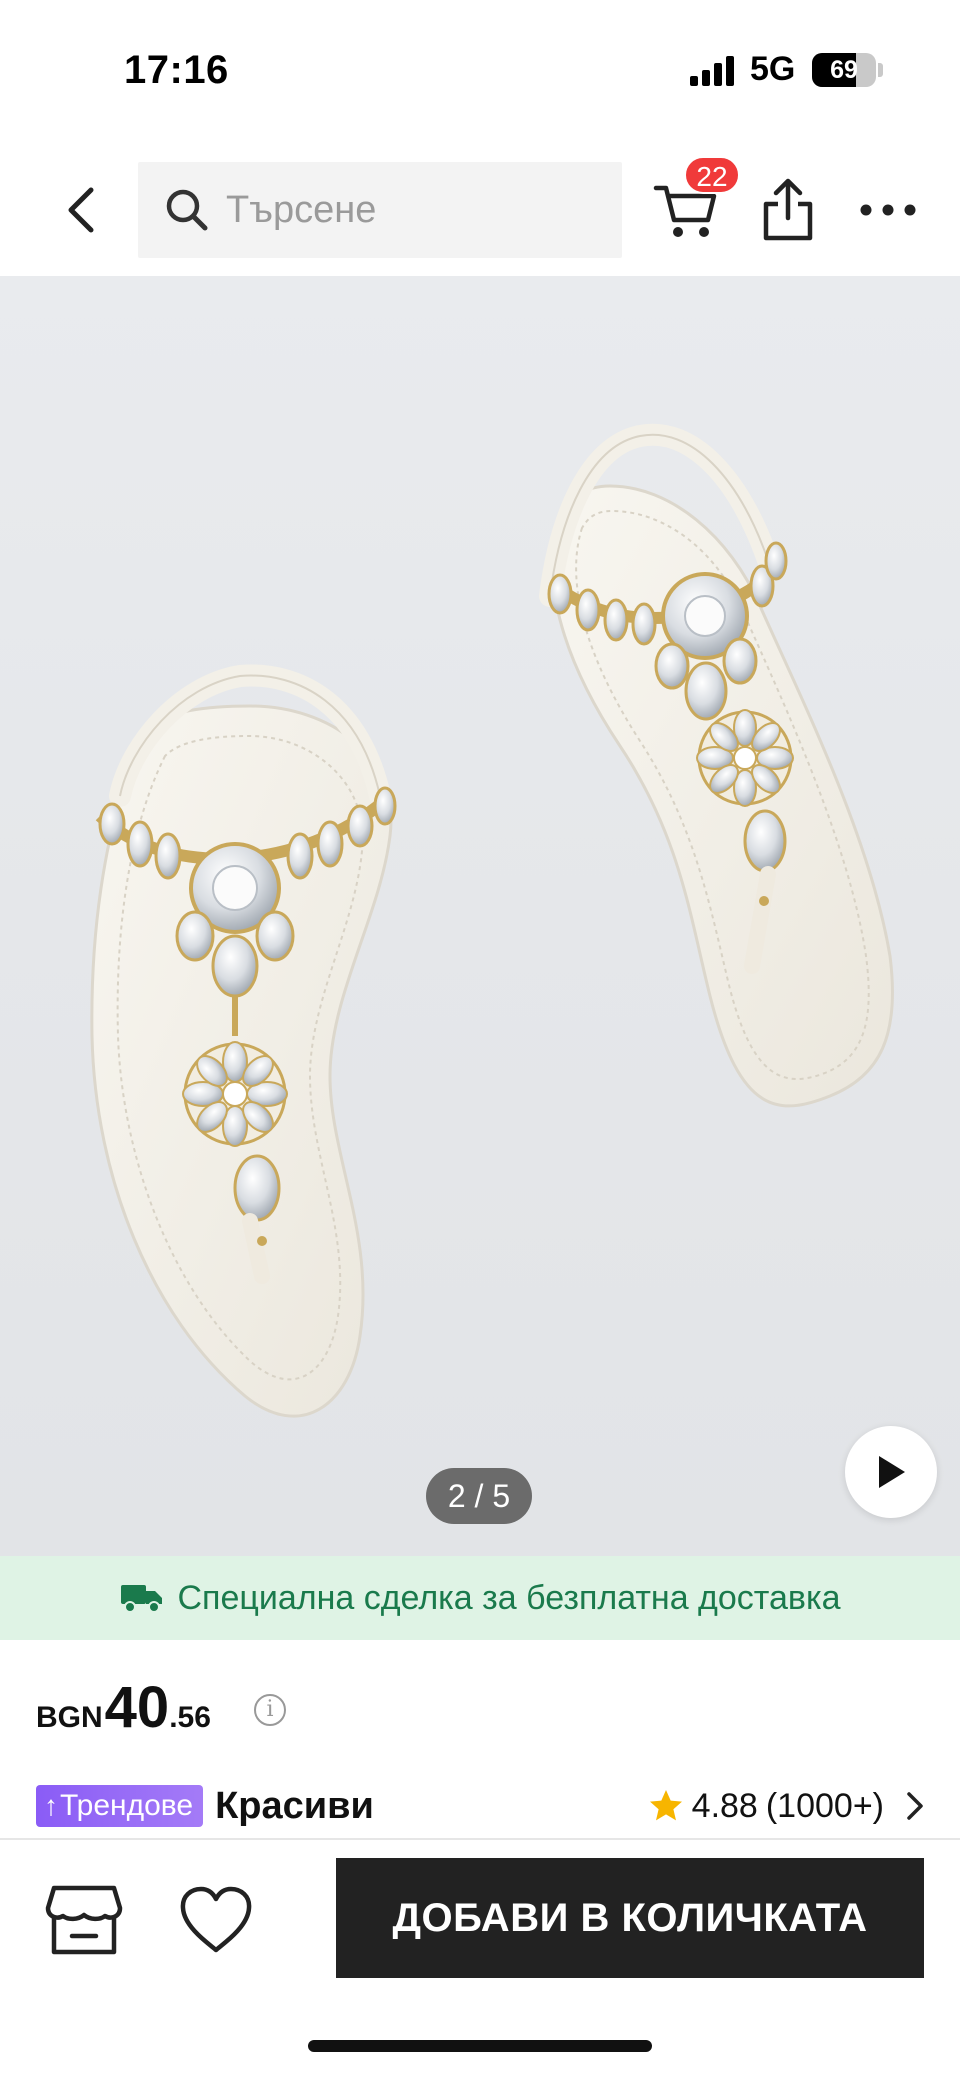 This screenshot has height=2079, width=960. Describe the element at coordinates (270, 1710) in the screenshot. I see `price-info-icon: i` at that location.